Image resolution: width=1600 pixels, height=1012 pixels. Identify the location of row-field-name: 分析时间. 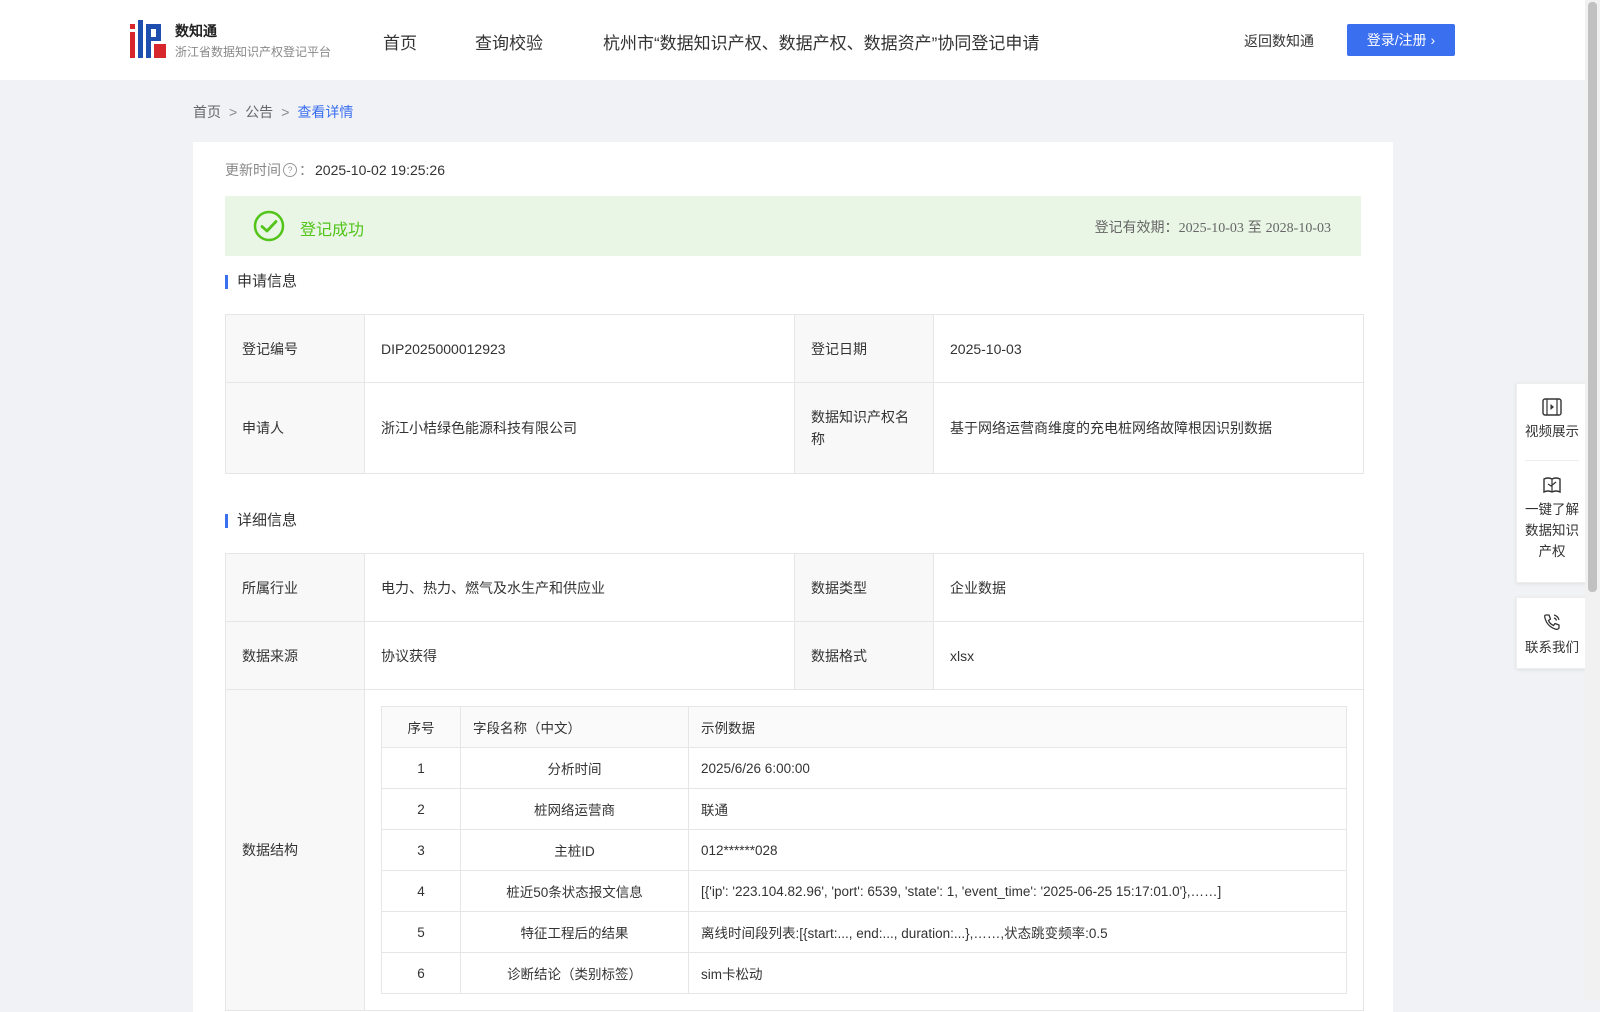
(574, 768).